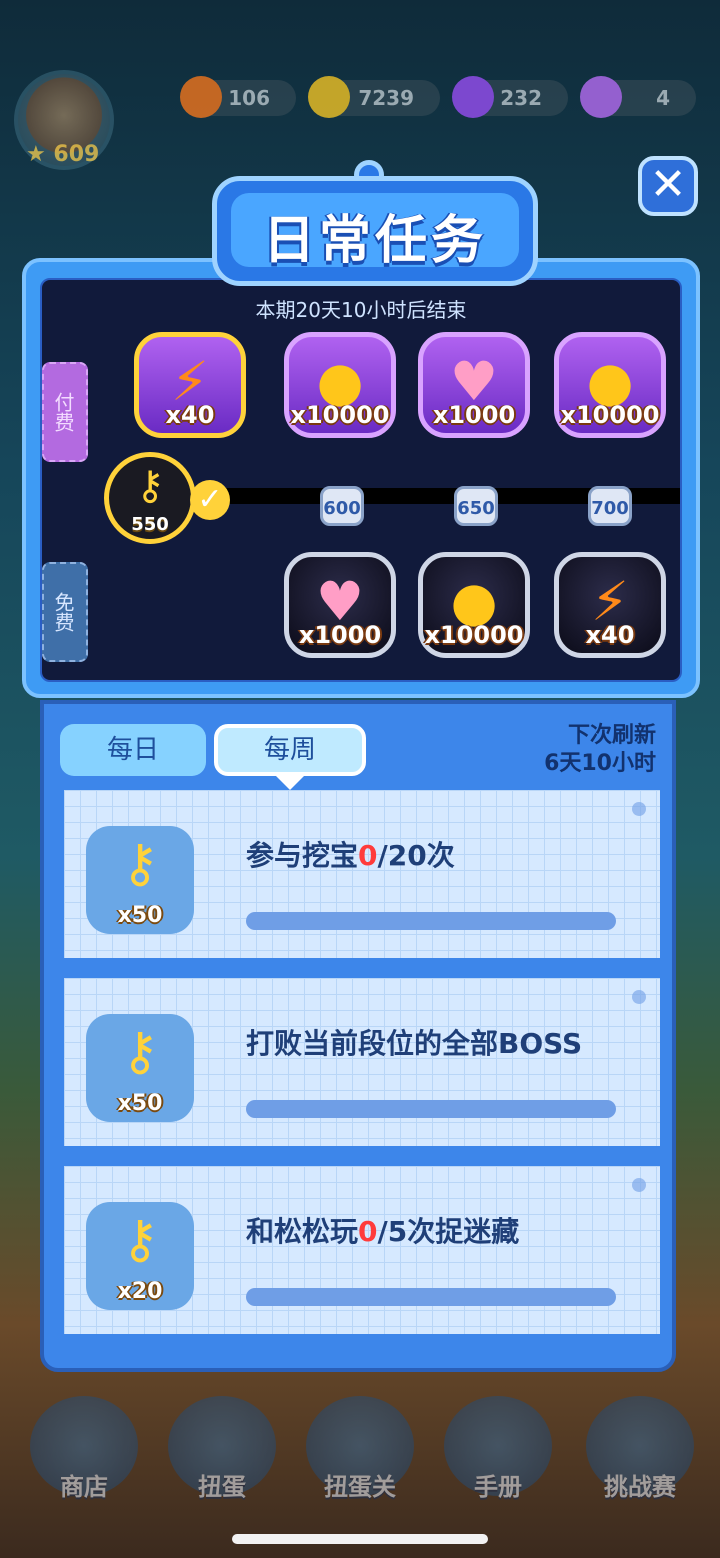 The image size is (720, 1558). I want to click on period-remaining: 本期20天10小时后结束, so click(361, 310).